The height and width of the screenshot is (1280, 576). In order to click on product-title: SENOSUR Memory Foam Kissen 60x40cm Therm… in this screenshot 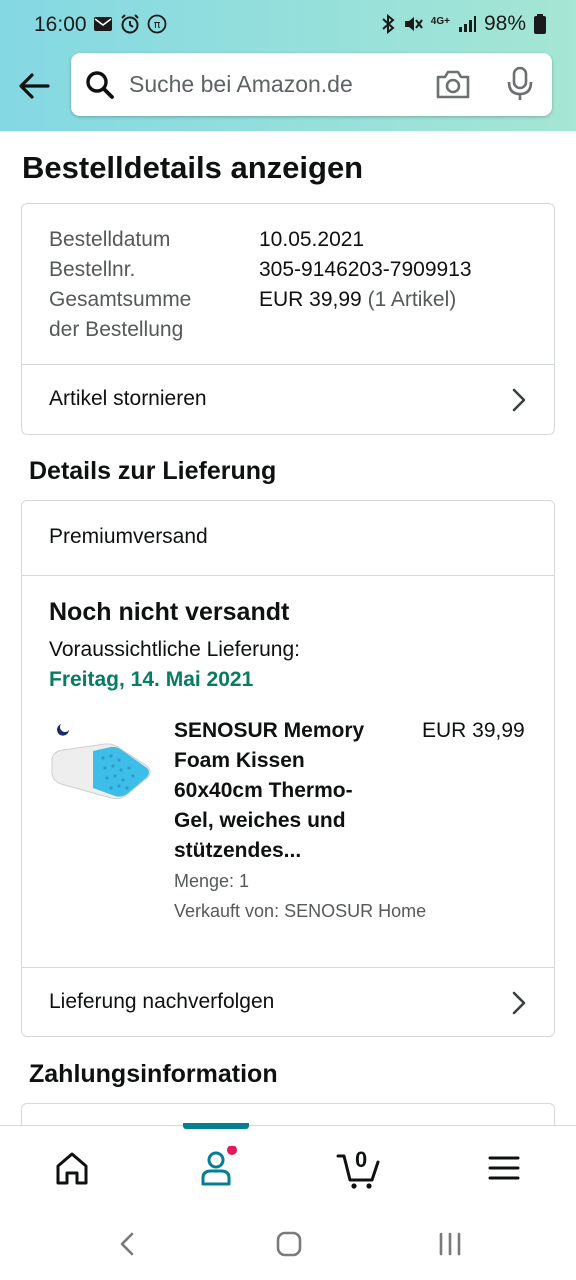, I will do `click(284, 791)`.